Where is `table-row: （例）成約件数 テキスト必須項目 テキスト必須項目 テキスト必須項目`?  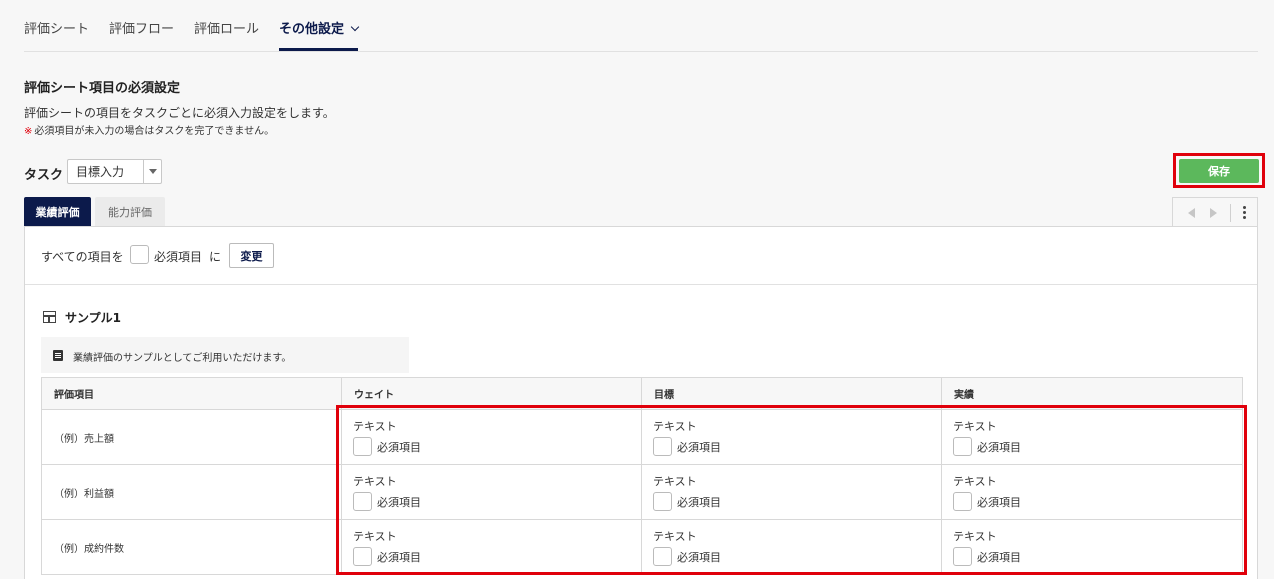 table-row: （例）成約件数 テキスト必須項目 テキスト必須項目 テキスト必須項目 is located at coordinates (642, 547).